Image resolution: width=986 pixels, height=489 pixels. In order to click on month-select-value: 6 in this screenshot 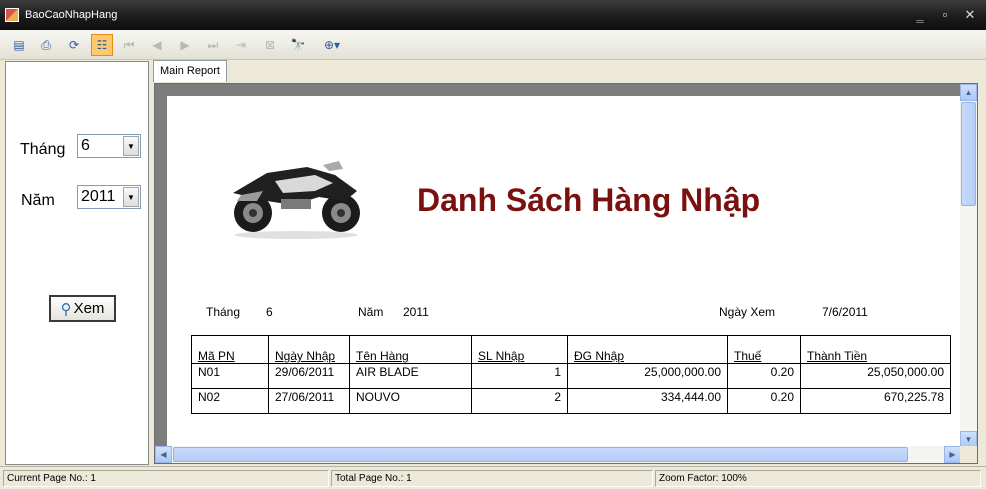, I will do `click(85, 145)`.